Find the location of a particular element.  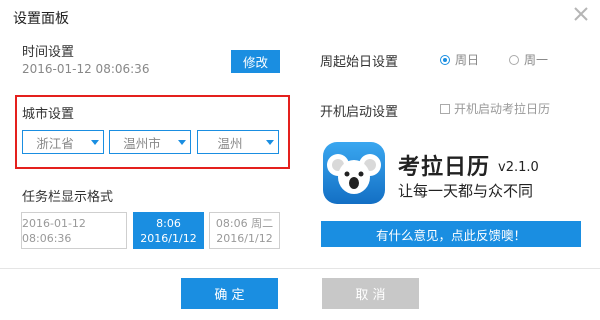

taskbar-format-option-selected: 8:06 2016/1/12 is located at coordinates (168, 230).